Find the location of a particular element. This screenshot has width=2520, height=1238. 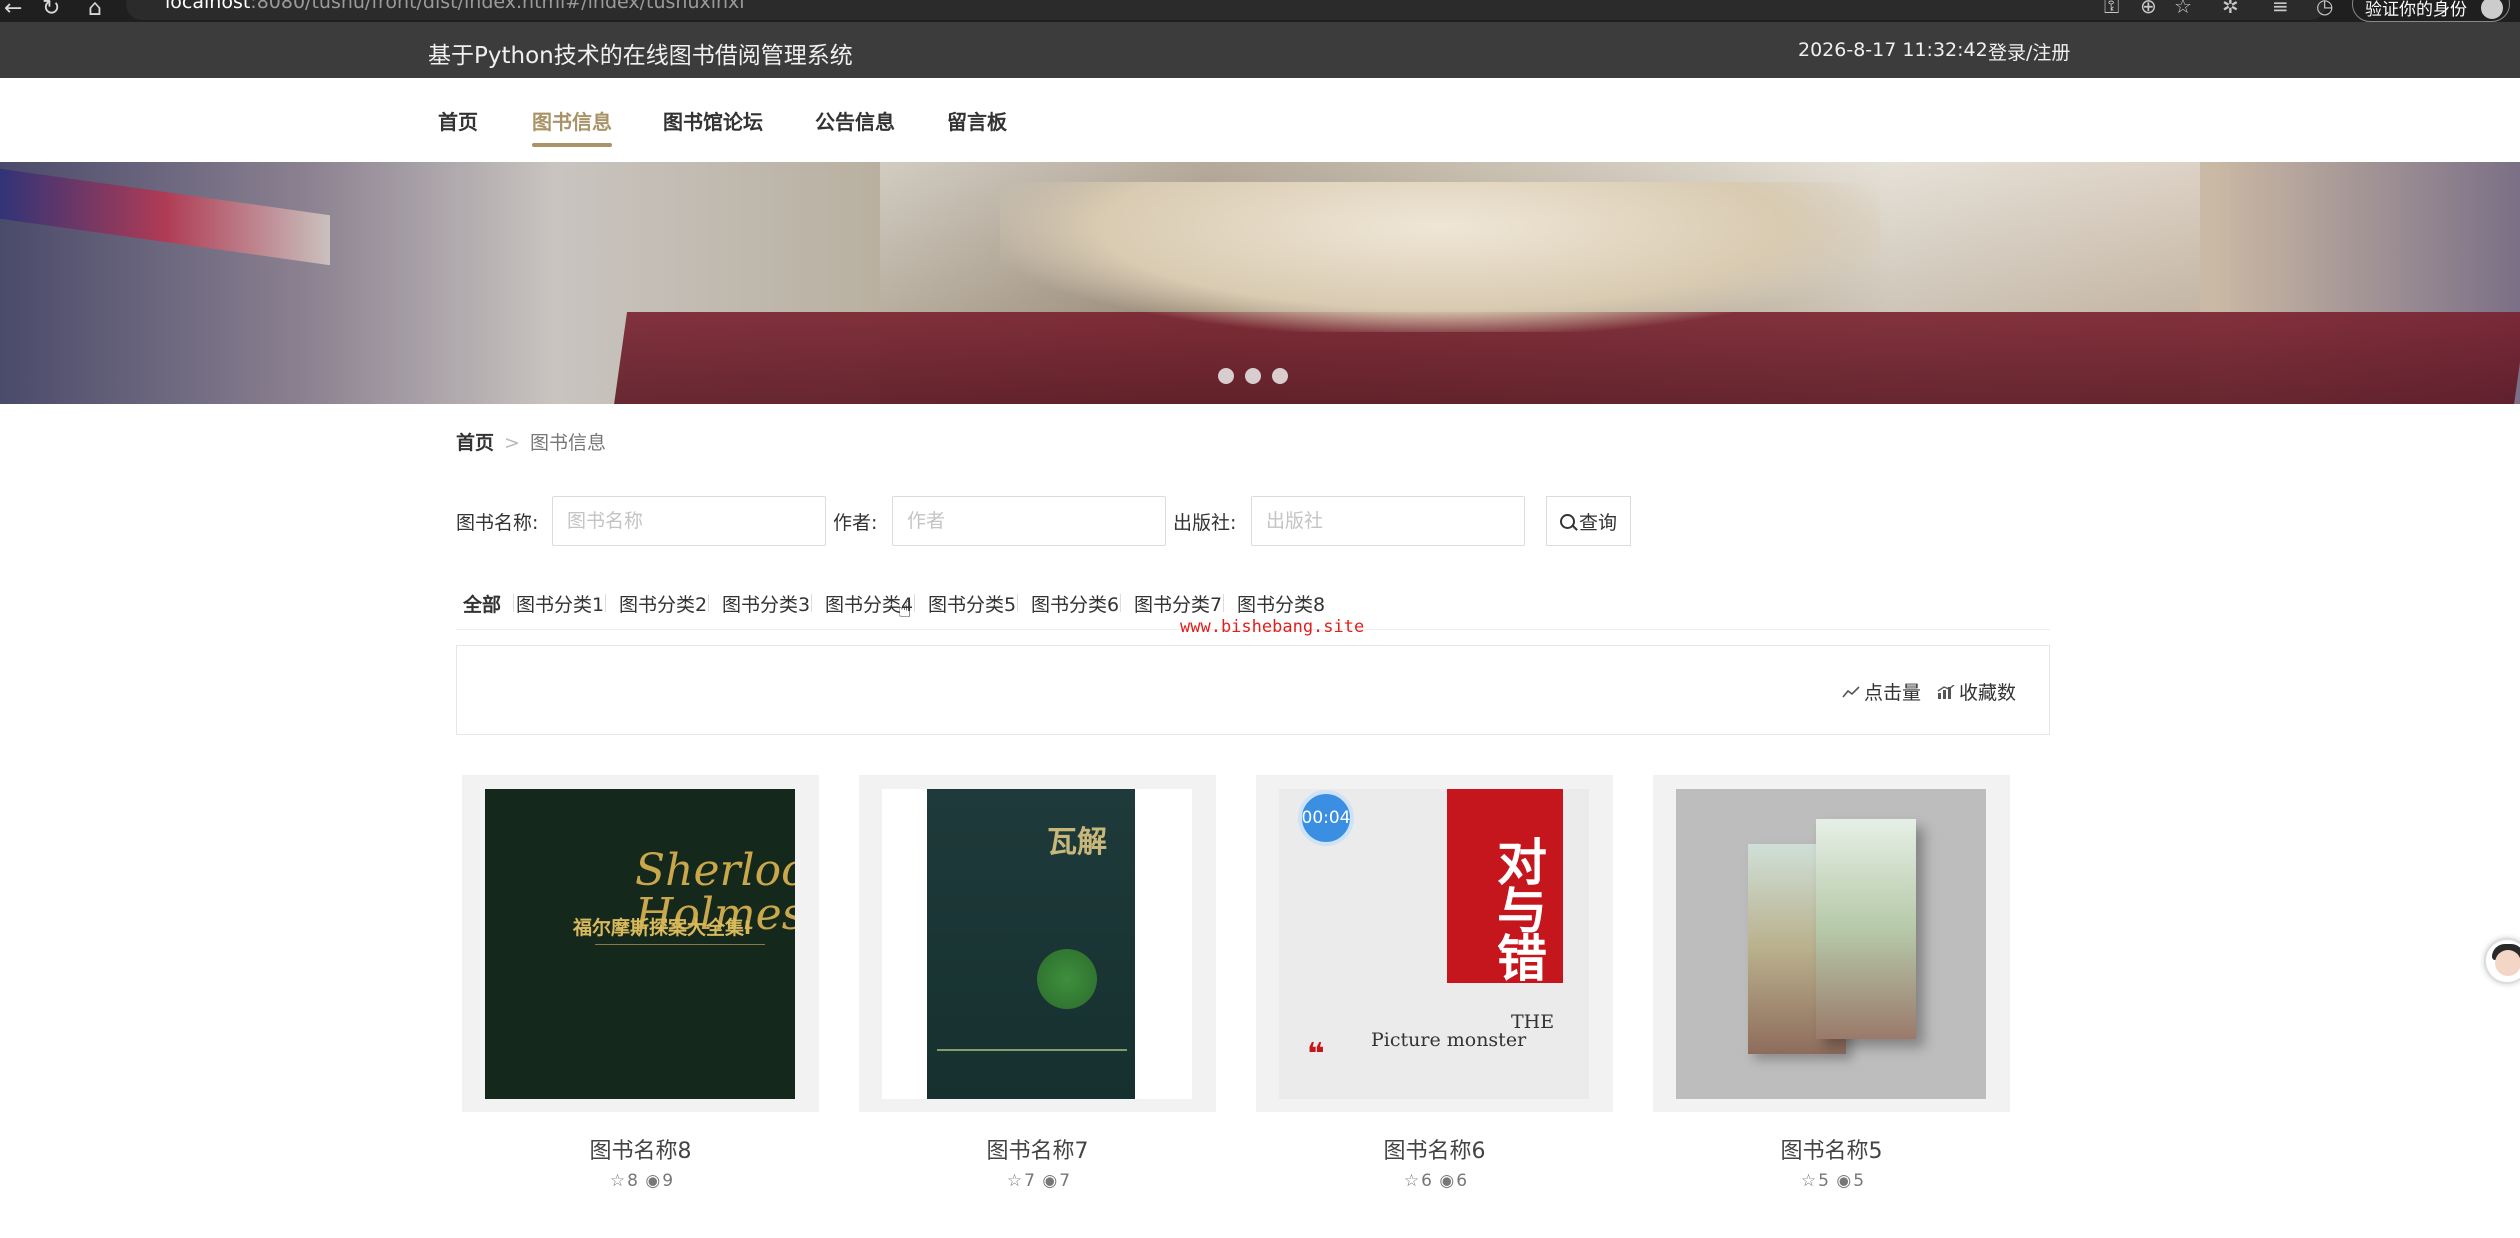

history-icon: ◷ is located at coordinates (2324, 9).